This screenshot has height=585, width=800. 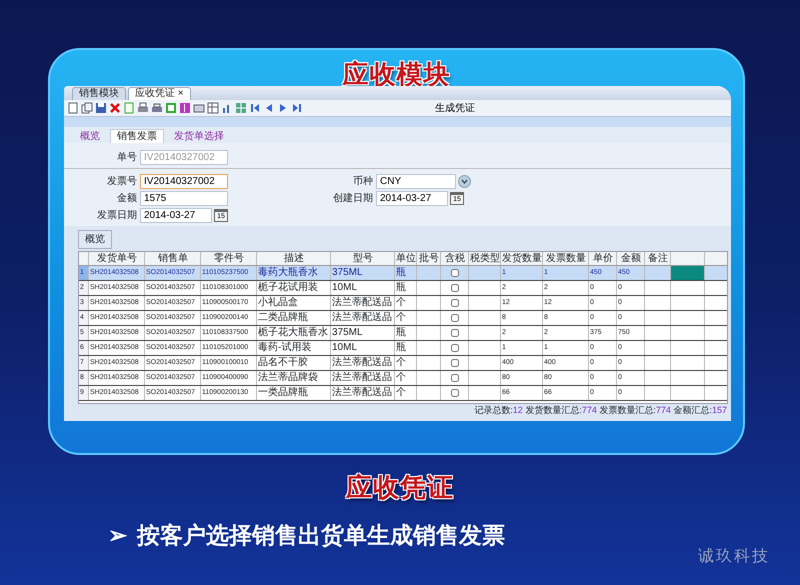 I want to click on input-field: IV20140327002, so click(x=184, y=181).